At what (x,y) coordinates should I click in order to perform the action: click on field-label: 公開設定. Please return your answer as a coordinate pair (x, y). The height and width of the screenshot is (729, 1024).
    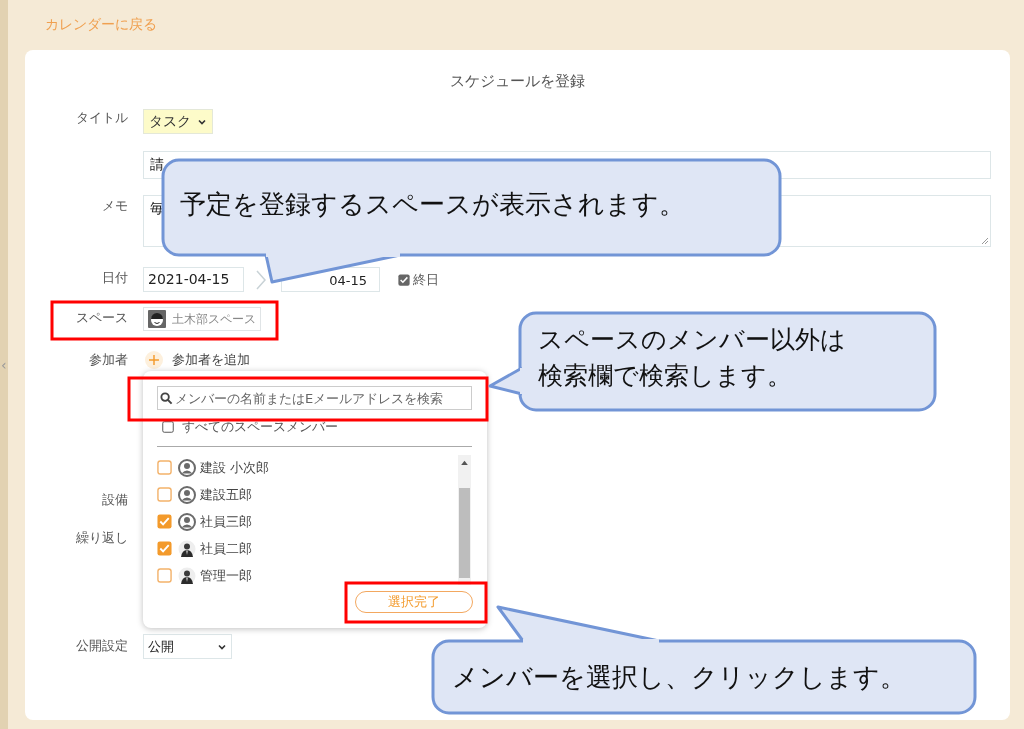
    Looking at the image, I should click on (102, 646).